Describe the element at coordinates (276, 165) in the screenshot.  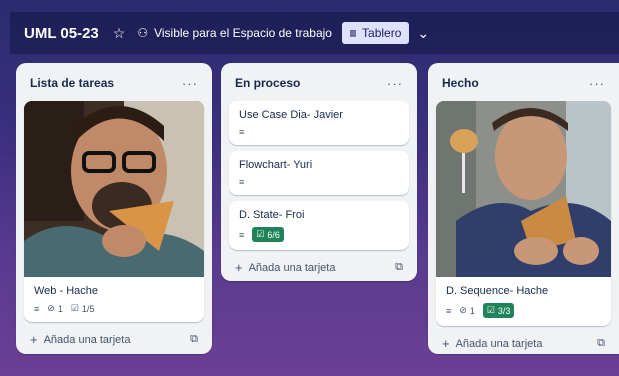
I see `card-title: Flowchart- Yuri` at that location.